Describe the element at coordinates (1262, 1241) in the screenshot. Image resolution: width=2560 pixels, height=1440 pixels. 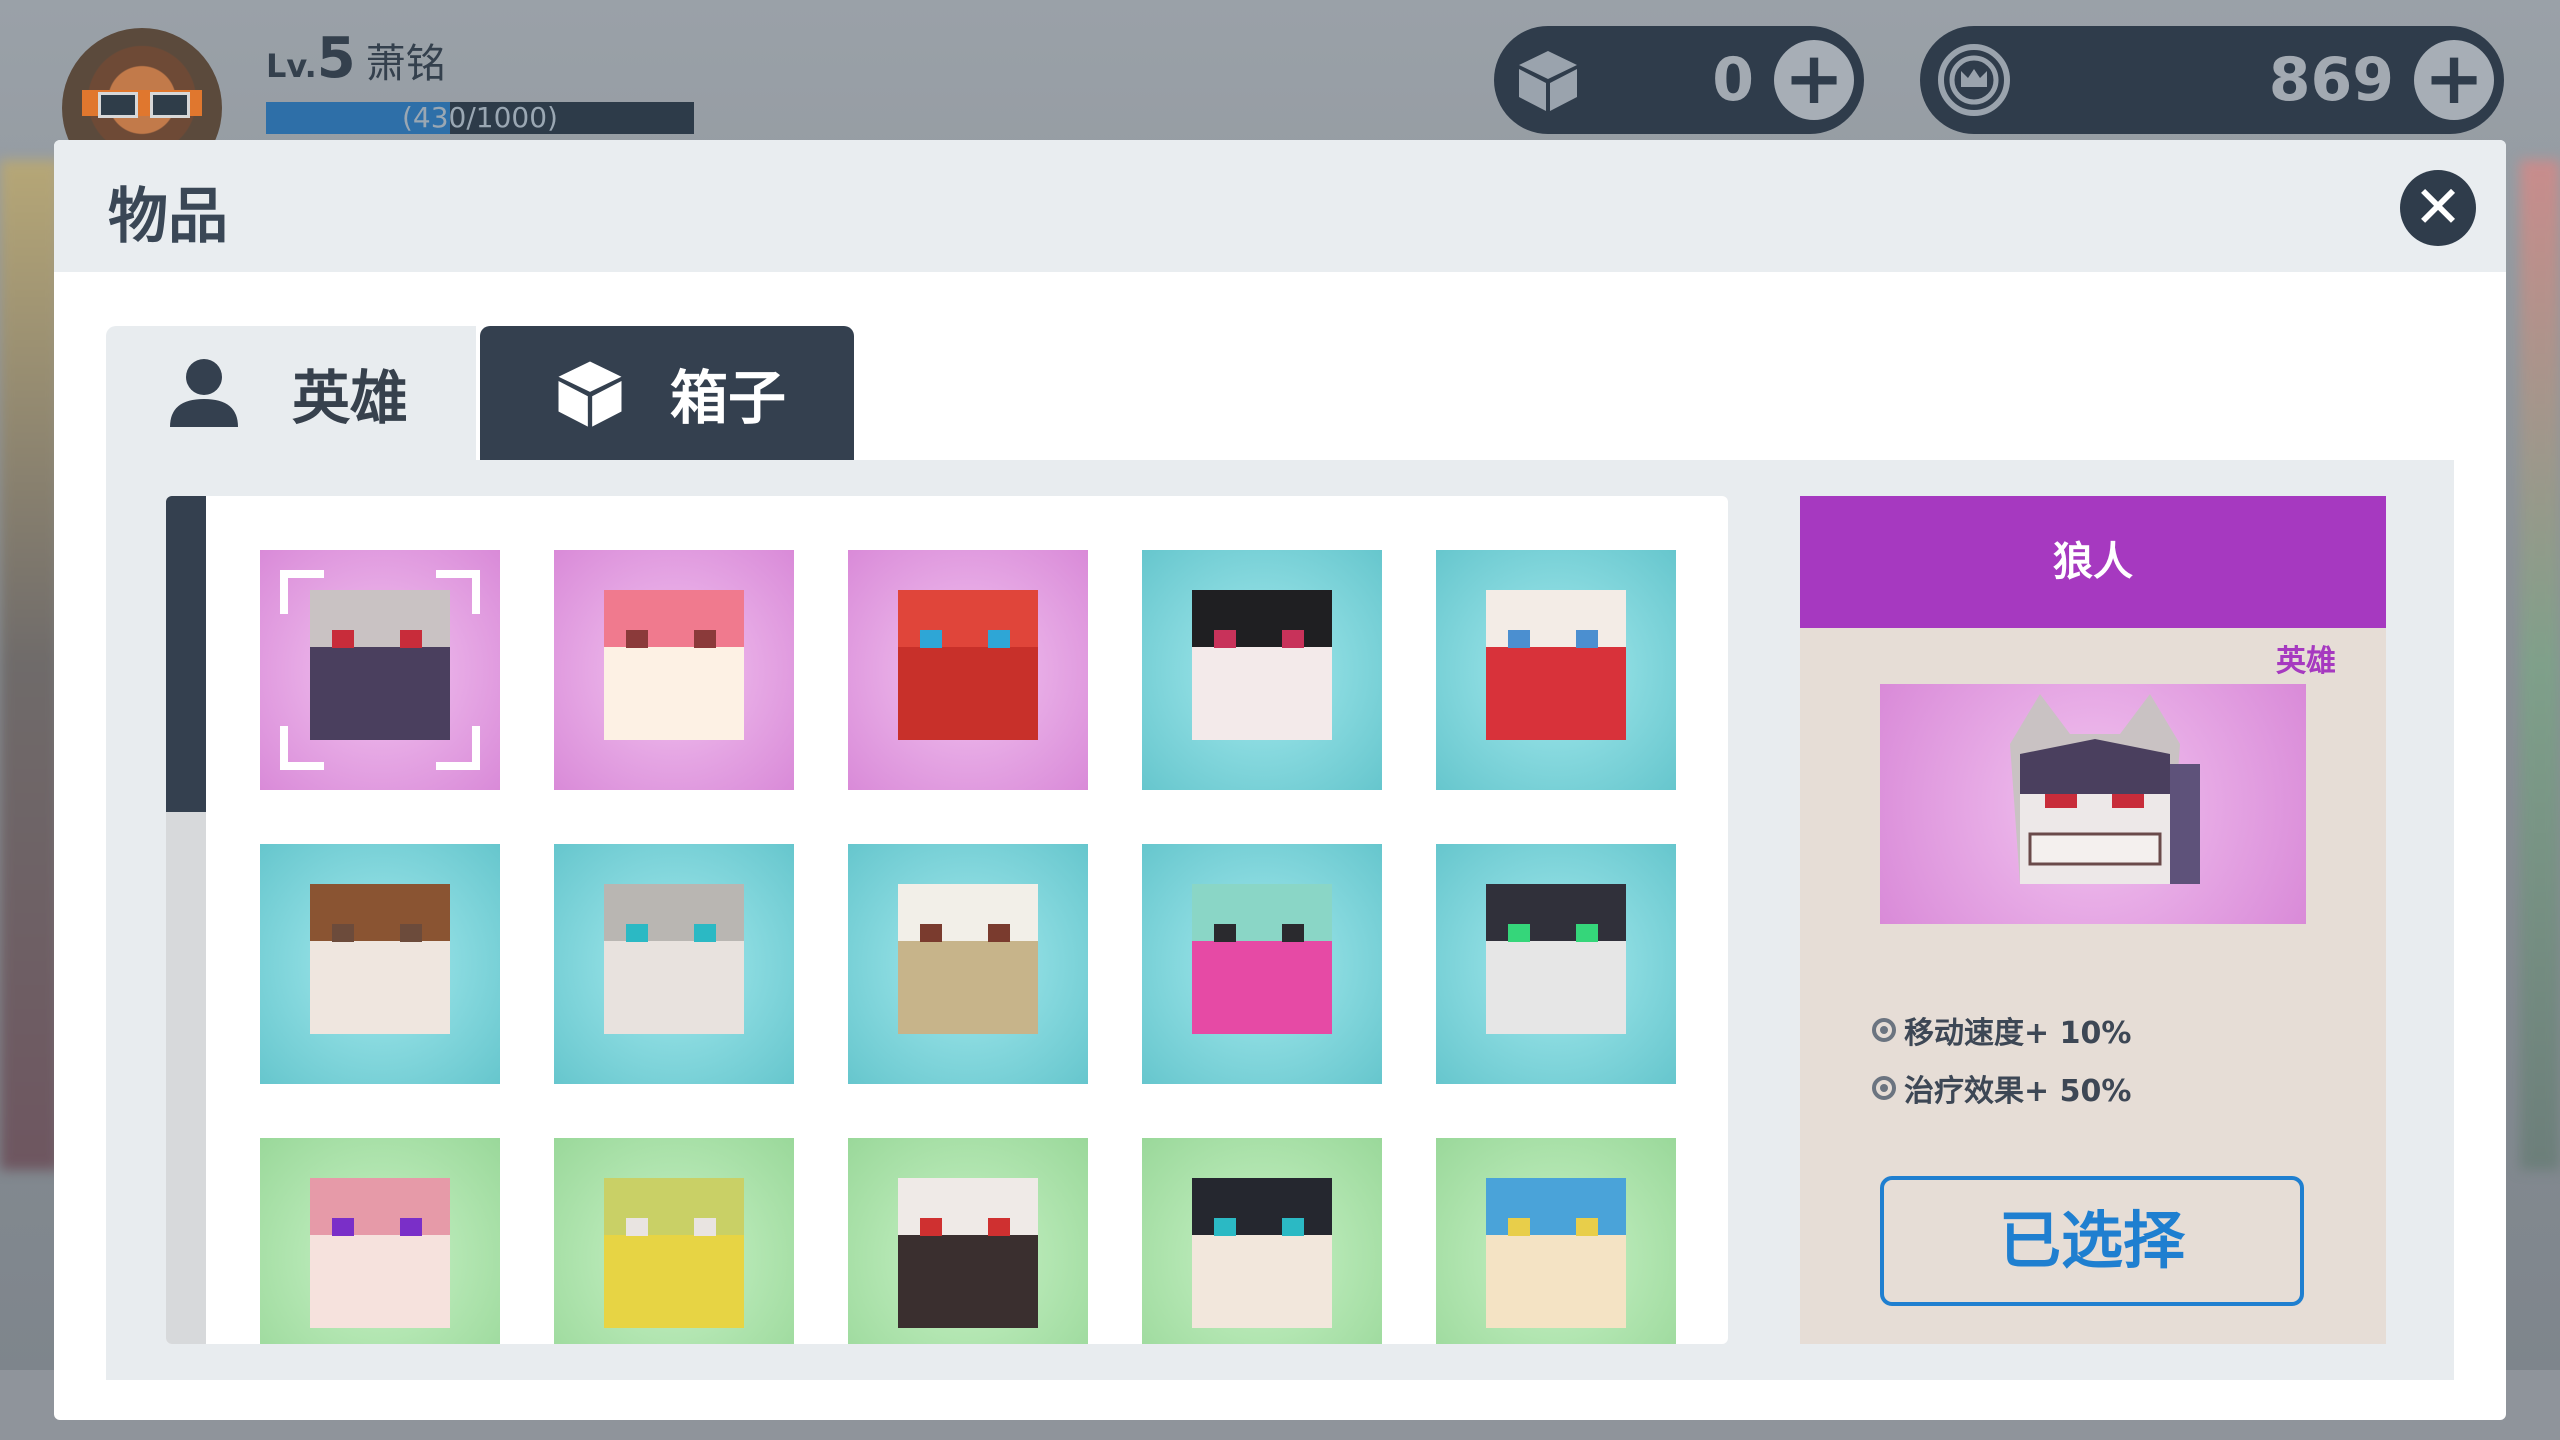
I see `item-slot-captain` at that location.